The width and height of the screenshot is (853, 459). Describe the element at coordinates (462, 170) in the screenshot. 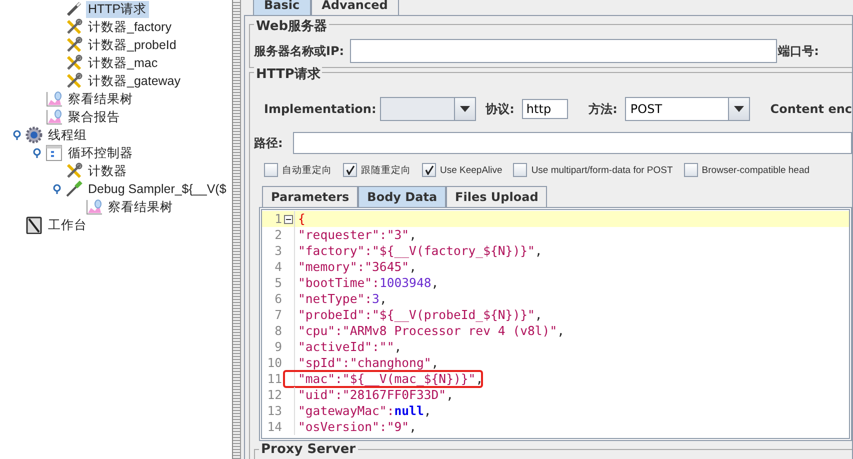

I see `option-checkbox: Use KeepAlive` at that location.